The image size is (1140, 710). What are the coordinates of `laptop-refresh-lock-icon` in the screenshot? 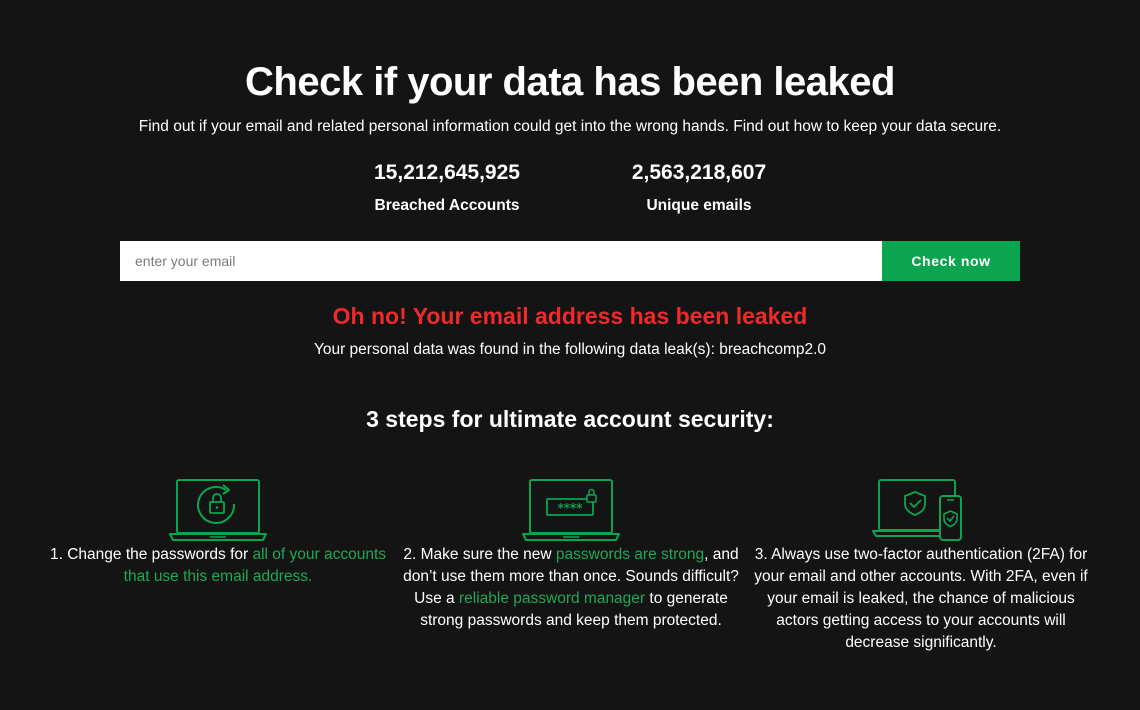 It's located at (218, 510).